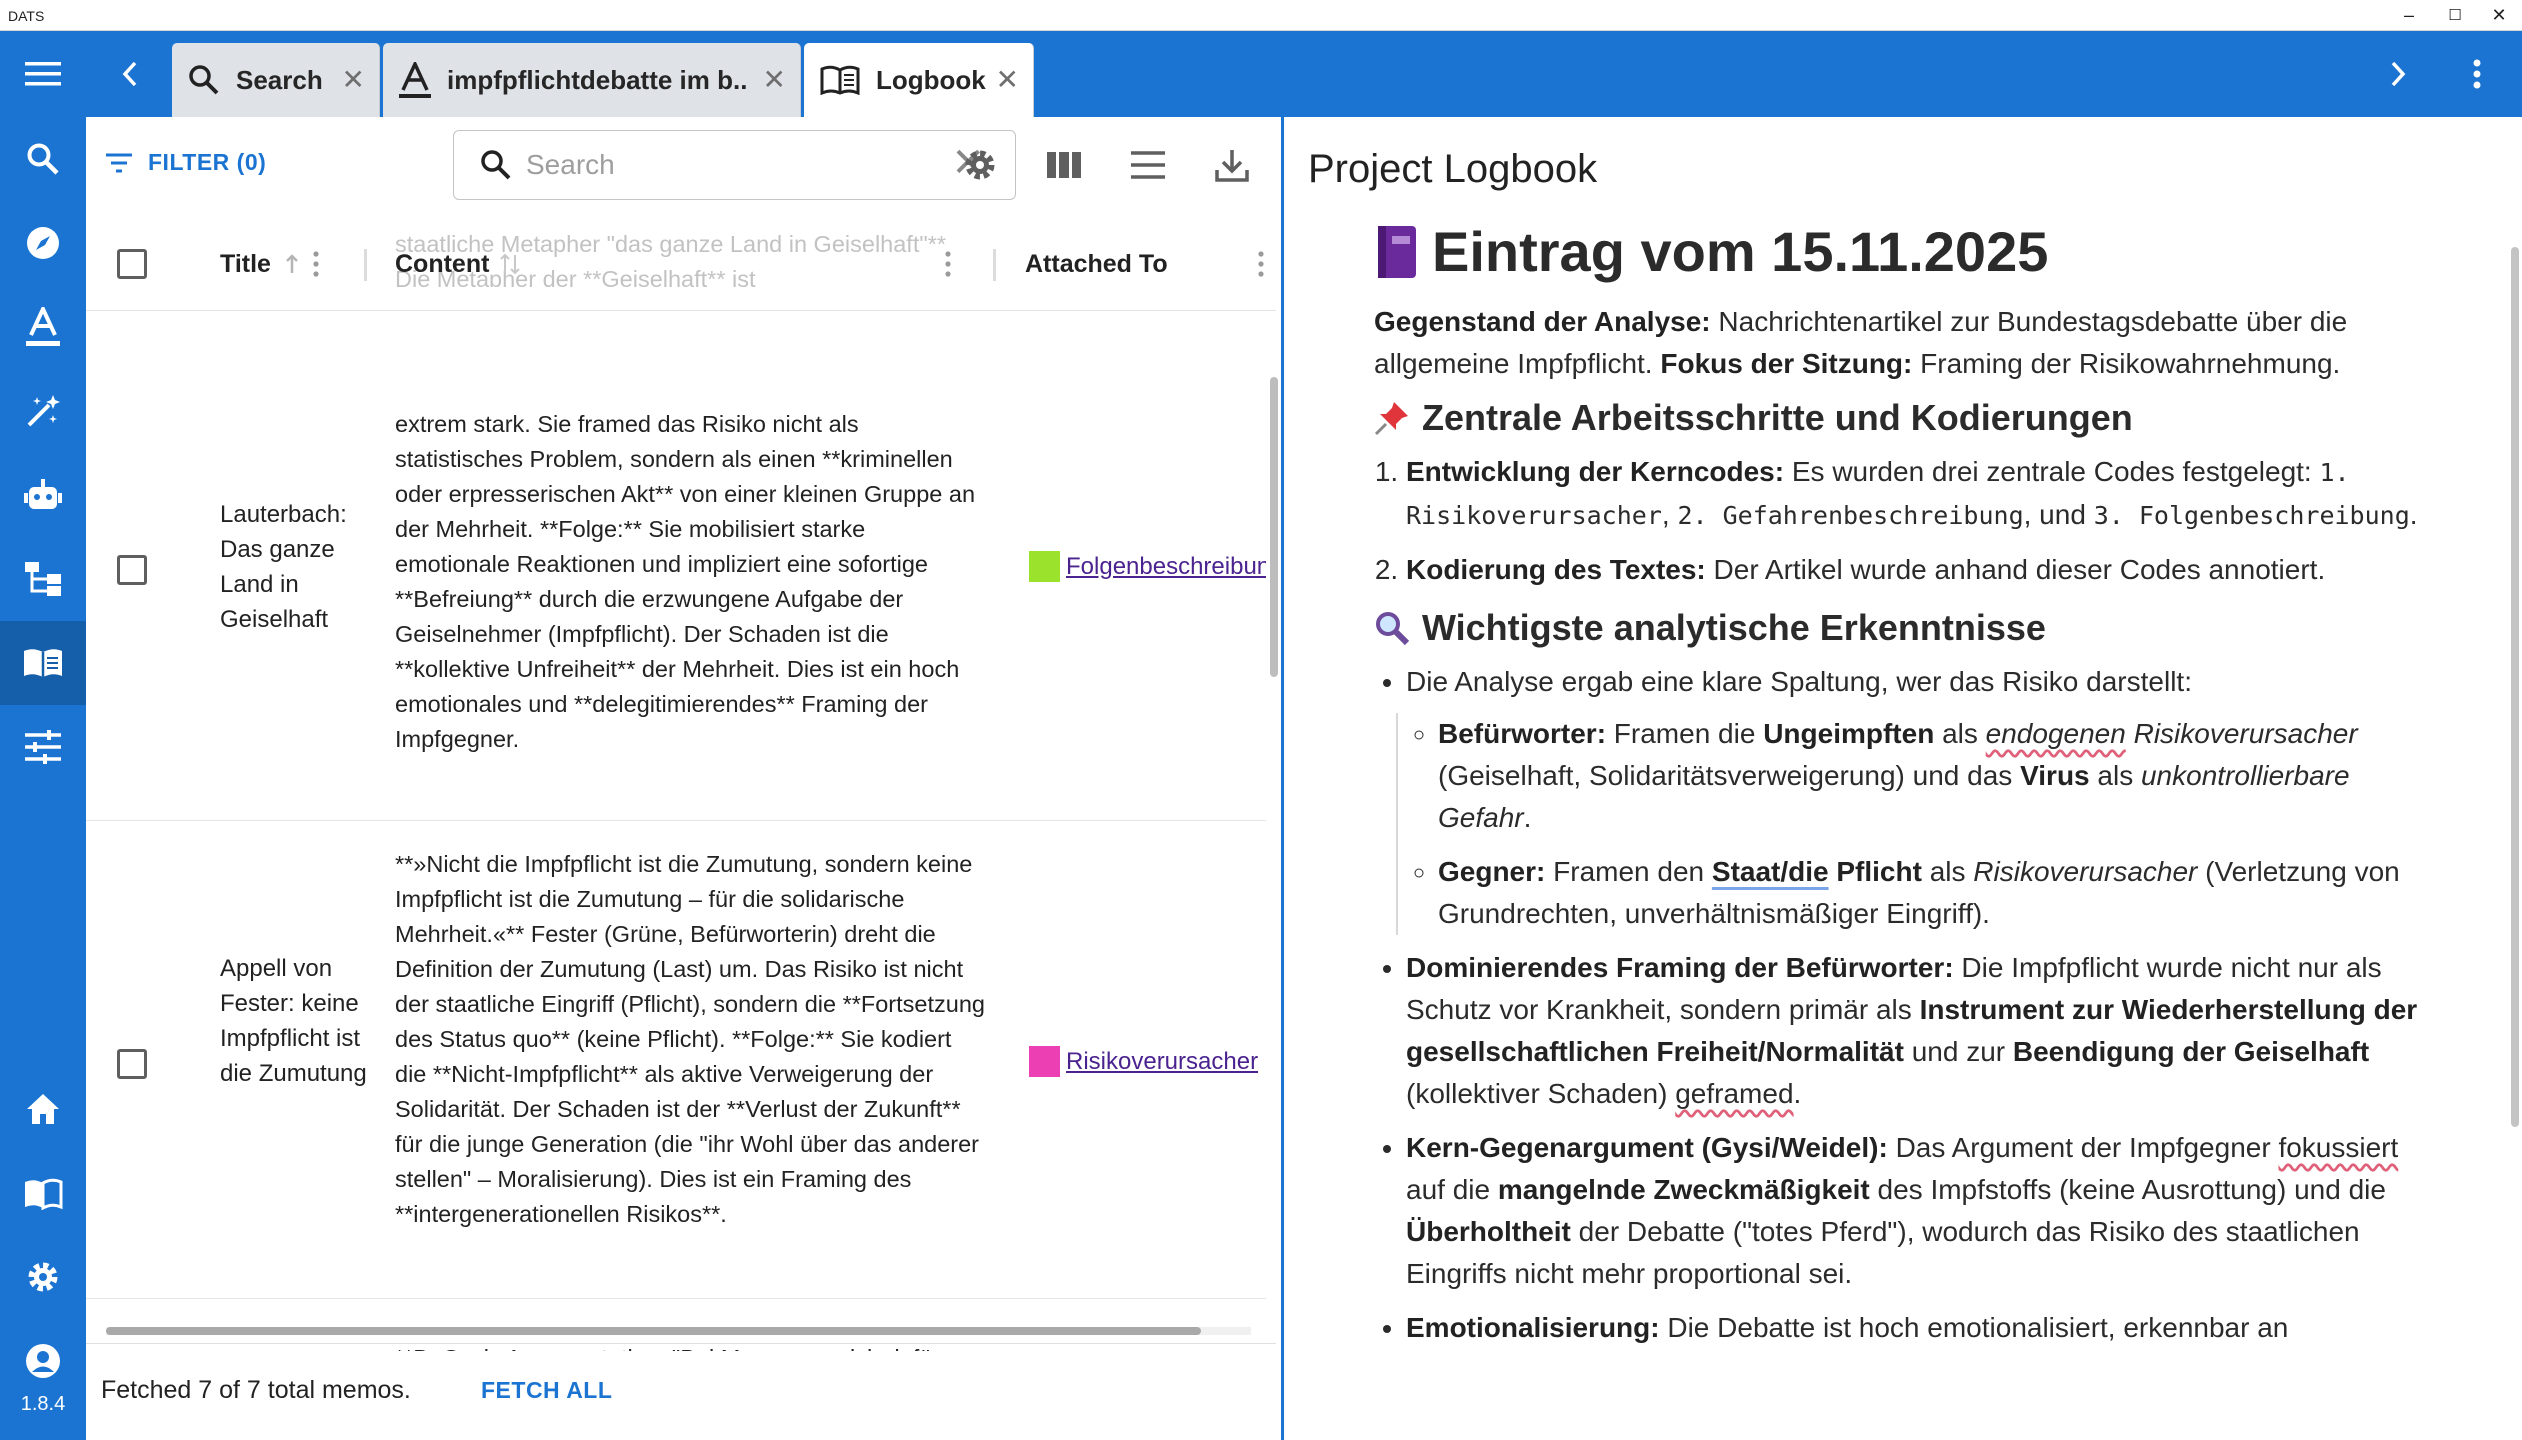  I want to click on item-label: Kodierung des Textes:, so click(1556, 569).